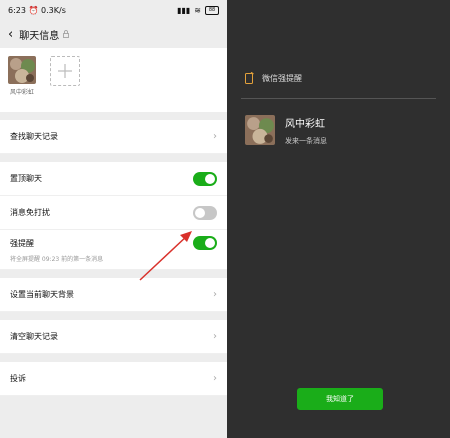 Image resolution: width=450 pixels, height=438 pixels. I want to click on member-name: 风中彩虹, so click(21, 92).